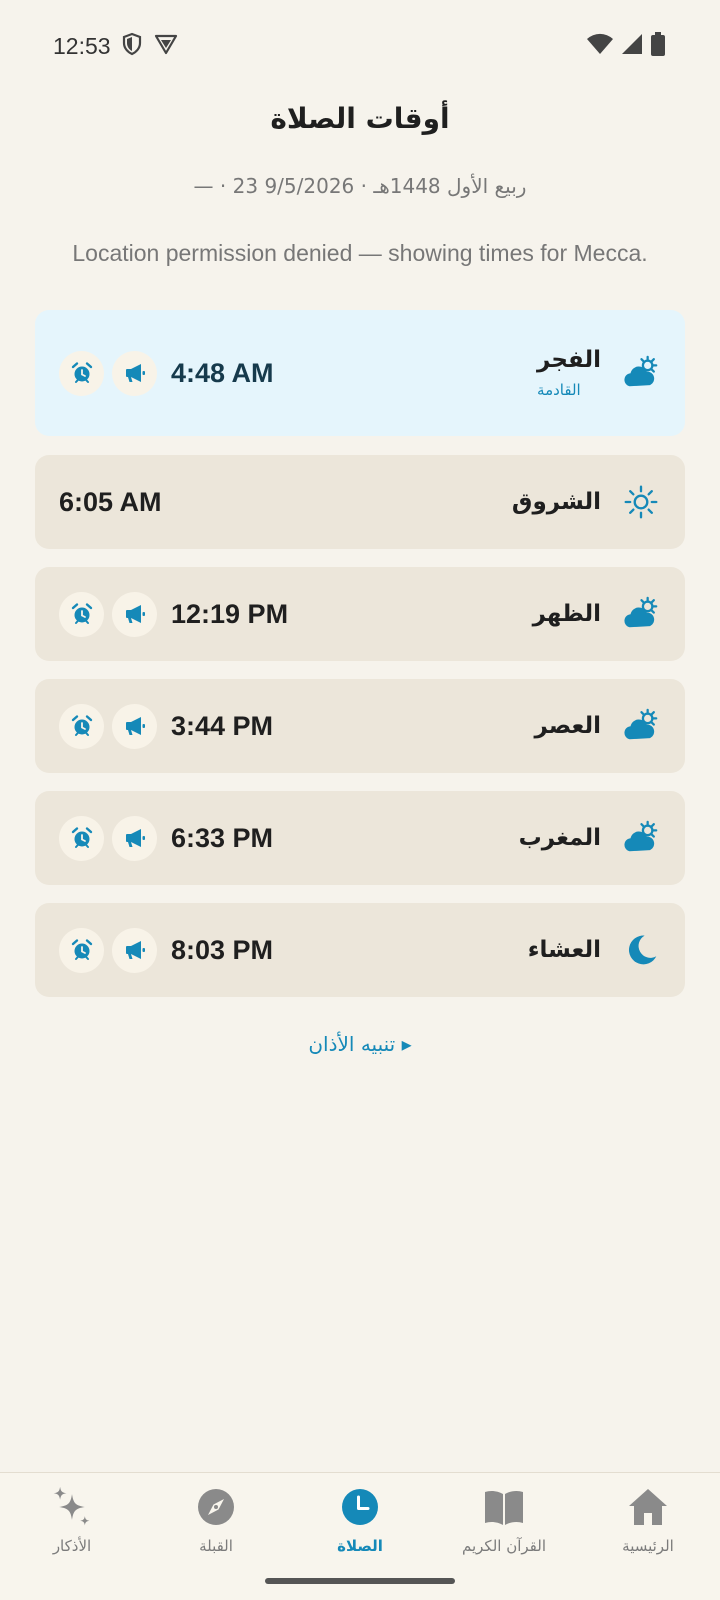  Describe the element at coordinates (648, 1536) in the screenshot. I see `nav-item-home: الرئيسية` at that location.